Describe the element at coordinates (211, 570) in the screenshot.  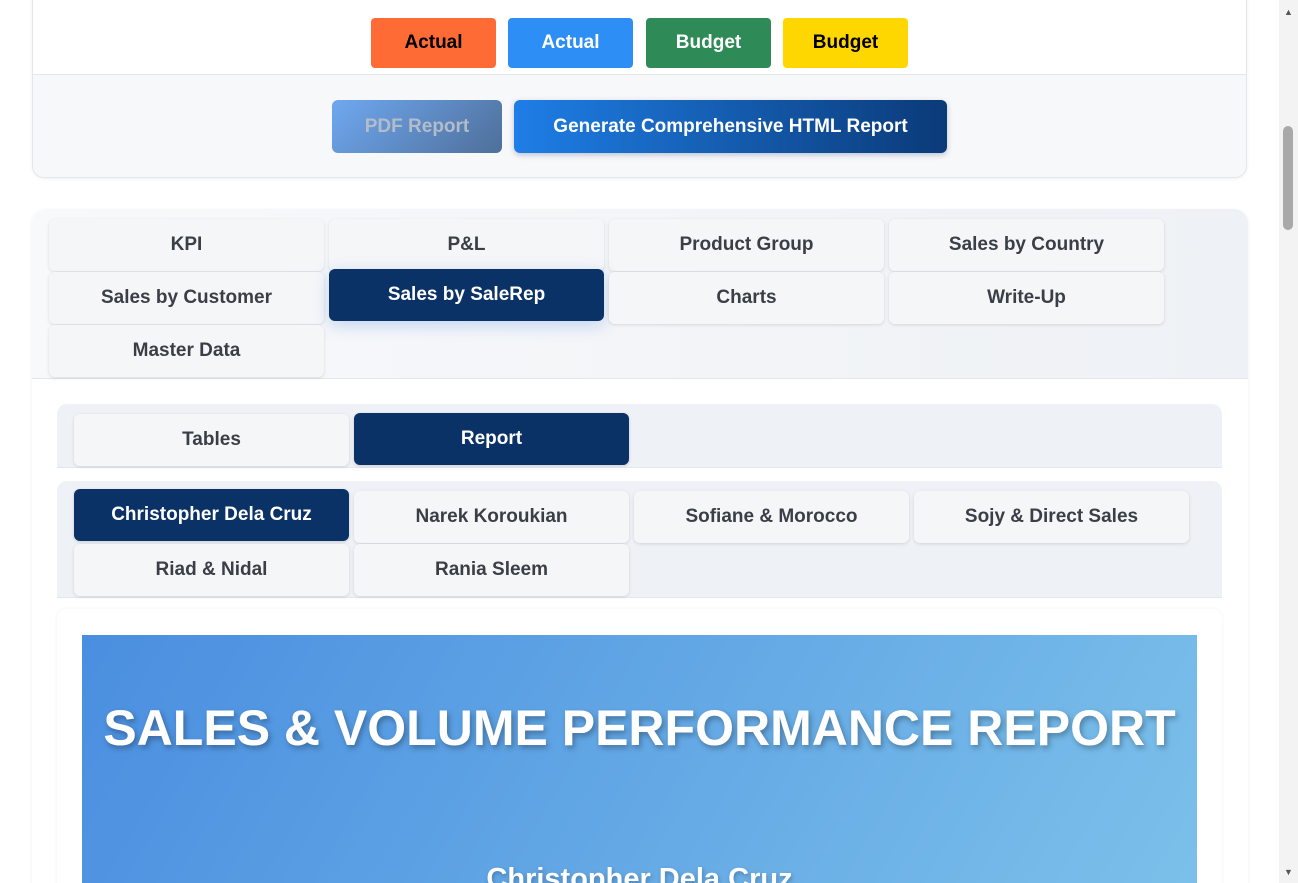
I see `tab-rep-riad-nidal: Riad & Nidal` at that location.